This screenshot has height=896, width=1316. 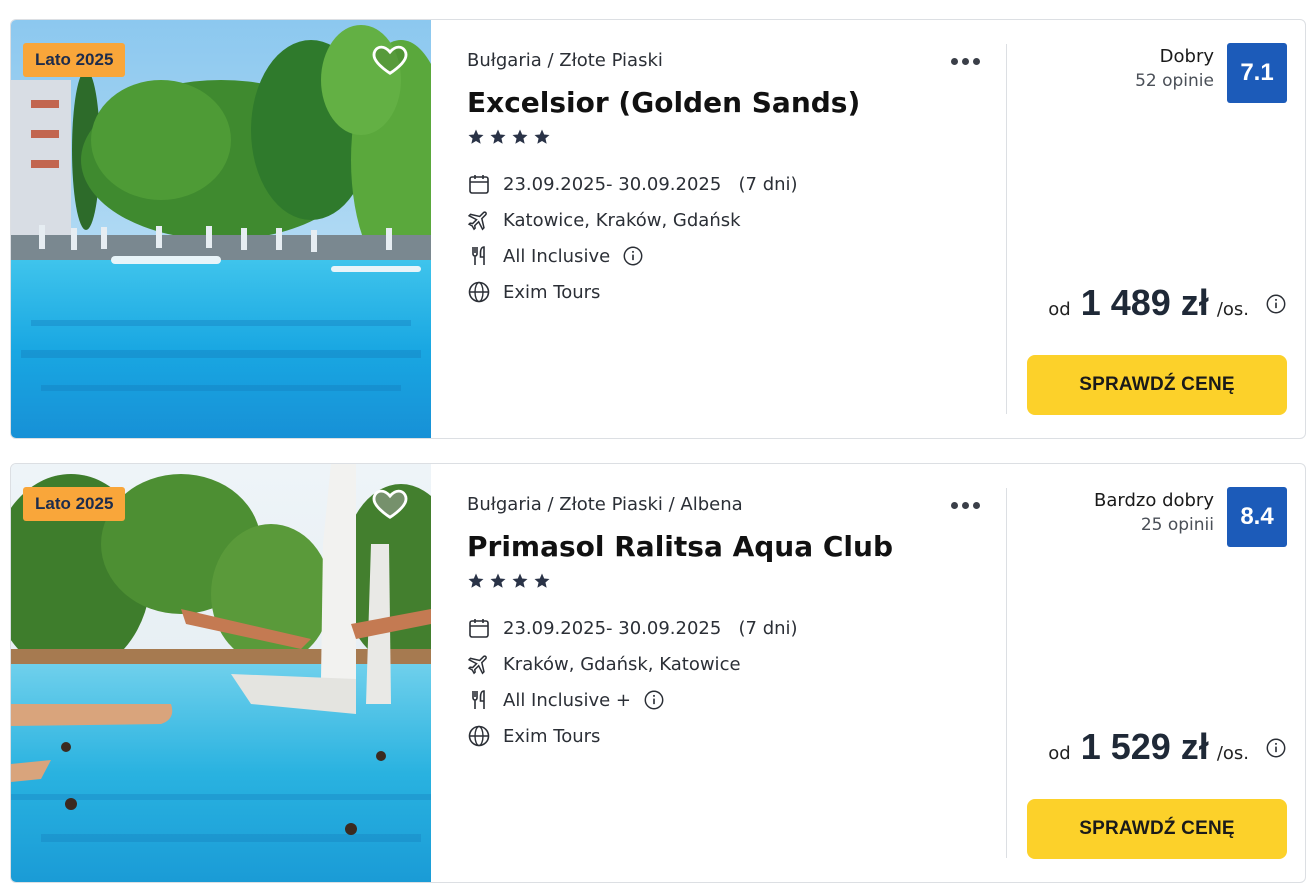 What do you see at coordinates (565, 60) in the screenshot?
I see `hotel-location: Bułgaria / Złote Piaski` at bounding box center [565, 60].